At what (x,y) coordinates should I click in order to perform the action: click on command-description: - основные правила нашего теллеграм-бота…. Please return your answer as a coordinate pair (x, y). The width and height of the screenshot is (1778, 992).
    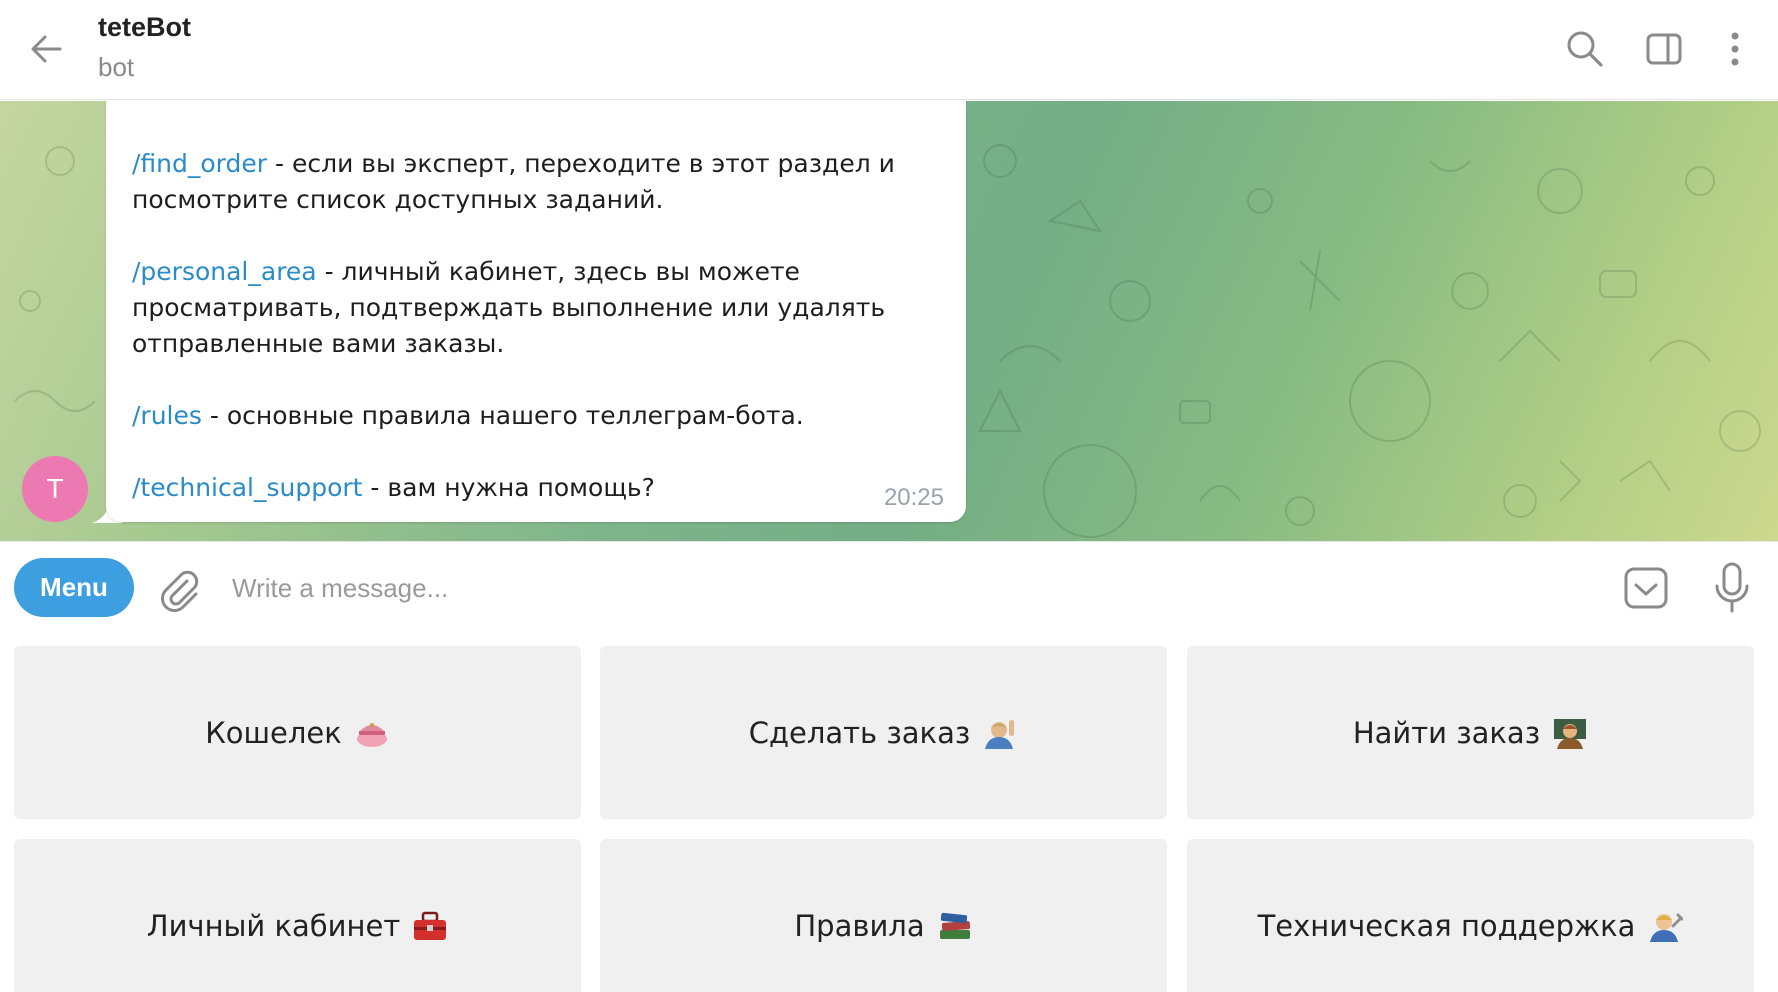
    Looking at the image, I should click on (502, 415).